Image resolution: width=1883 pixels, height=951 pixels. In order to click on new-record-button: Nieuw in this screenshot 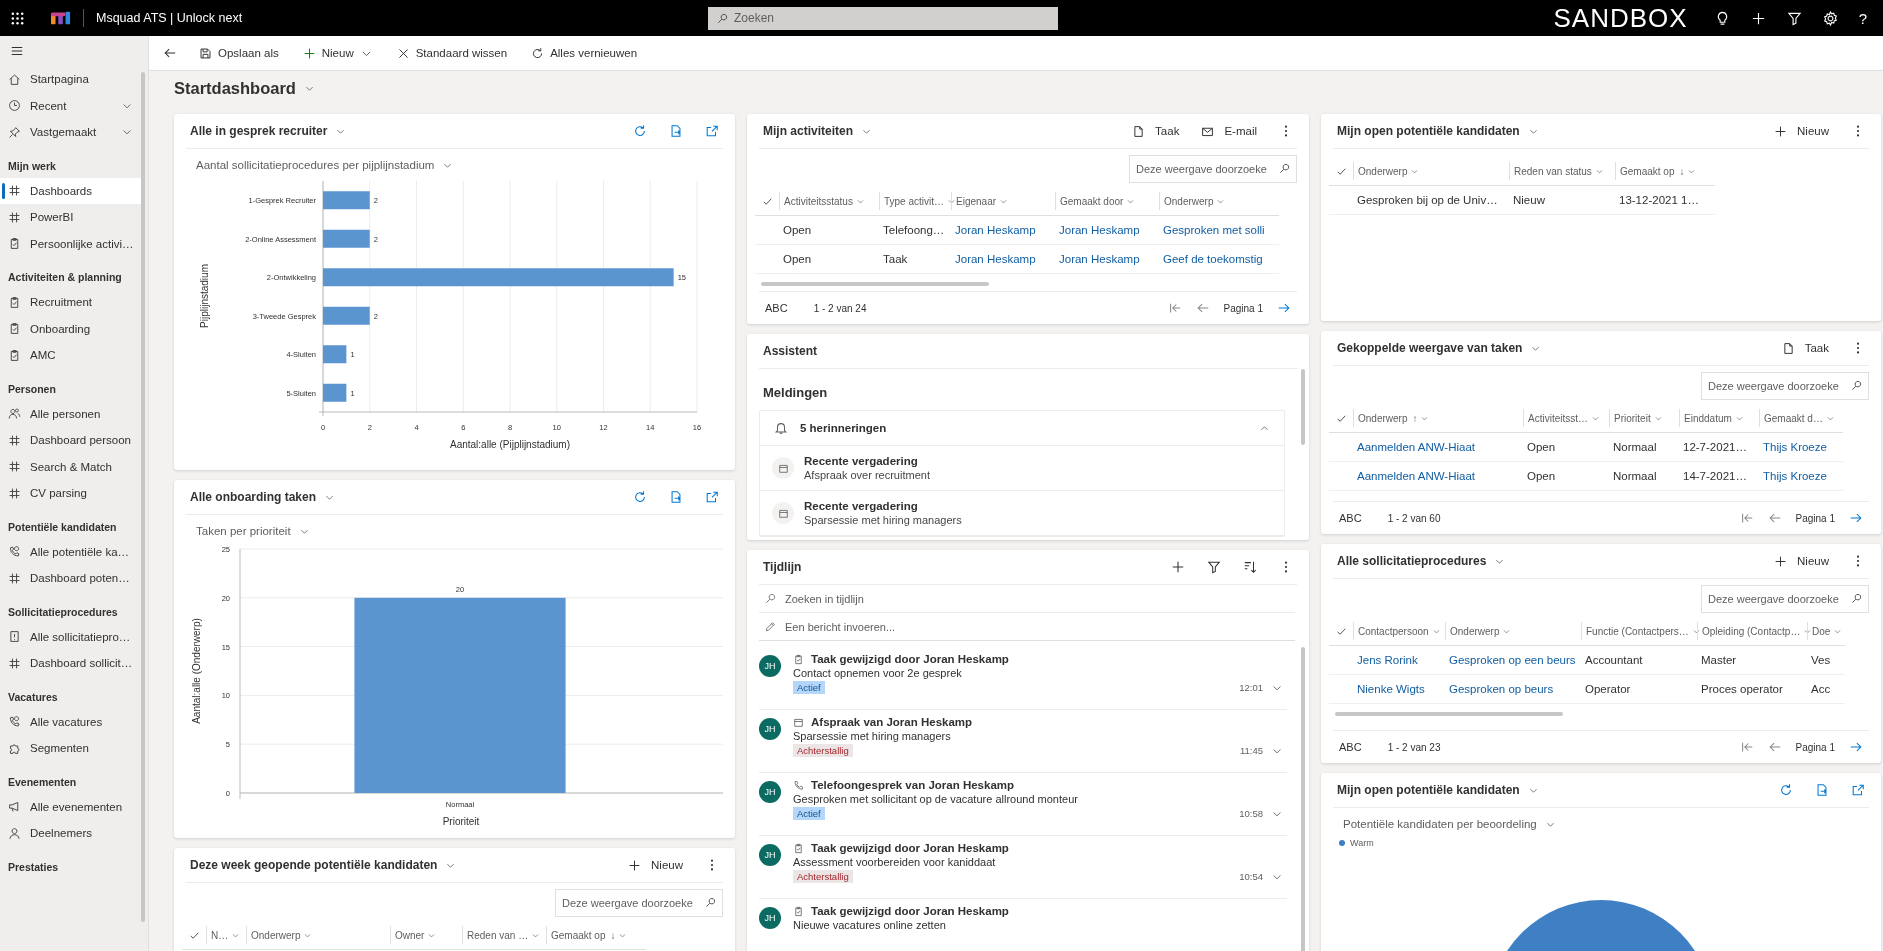, I will do `click(1801, 561)`.